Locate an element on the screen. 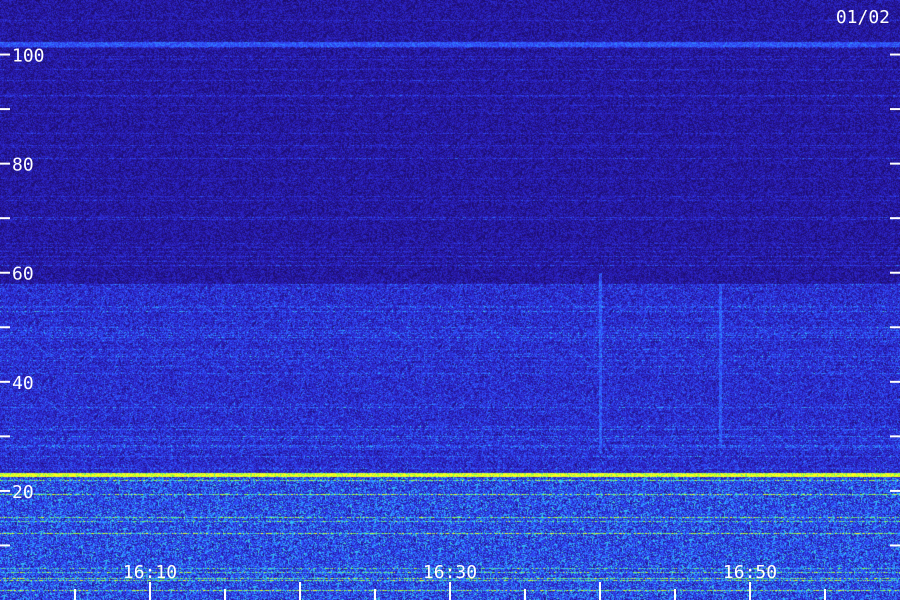  y-tick-label: 20 is located at coordinates (23, 492).